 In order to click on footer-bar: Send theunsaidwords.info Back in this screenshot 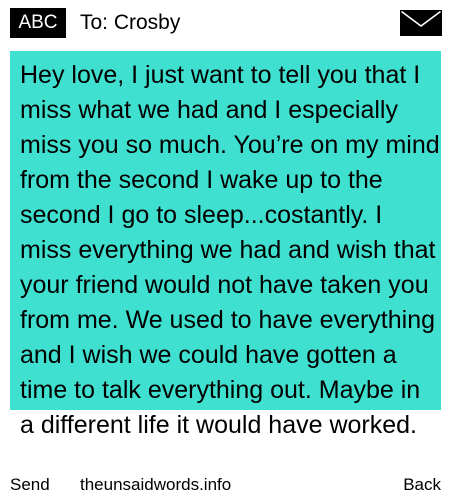, I will do `click(225, 485)`.